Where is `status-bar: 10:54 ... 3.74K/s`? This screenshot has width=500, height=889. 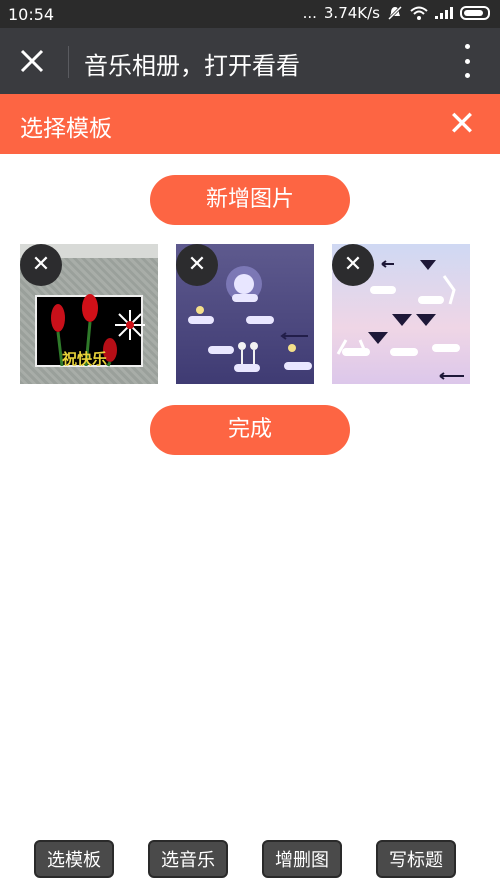 status-bar: 10:54 ... 3.74K/s is located at coordinates (250, 14).